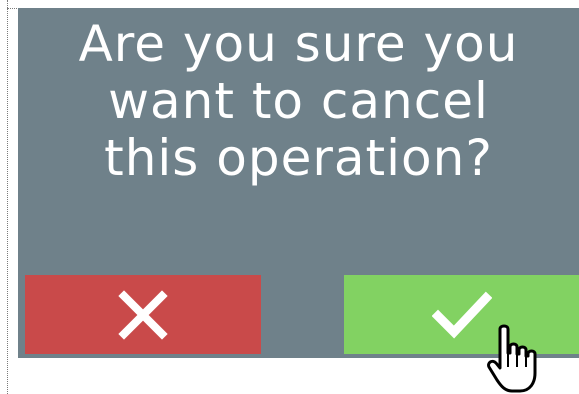 The image size is (579, 394). What do you see at coordinates (516, 358) in the screenshot?
I see `hand-pointer-icon` at bounding box center [516, 358].